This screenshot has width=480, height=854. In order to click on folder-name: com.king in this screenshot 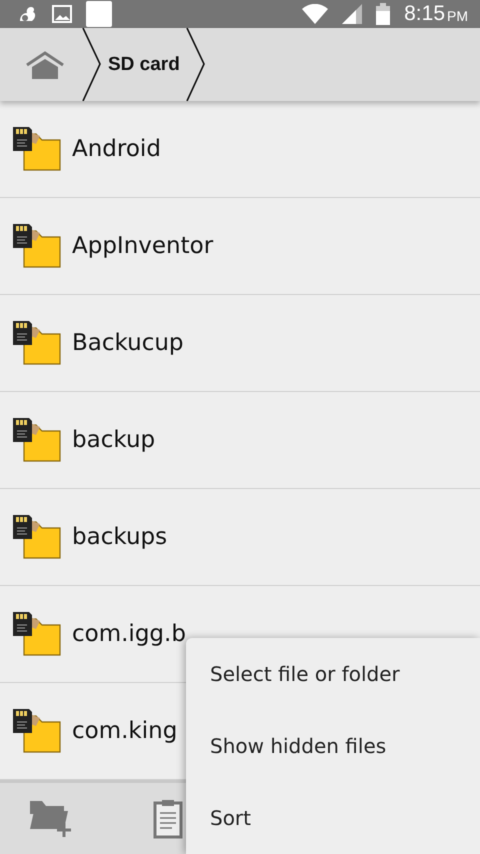, I will do `click(125, 731)`.